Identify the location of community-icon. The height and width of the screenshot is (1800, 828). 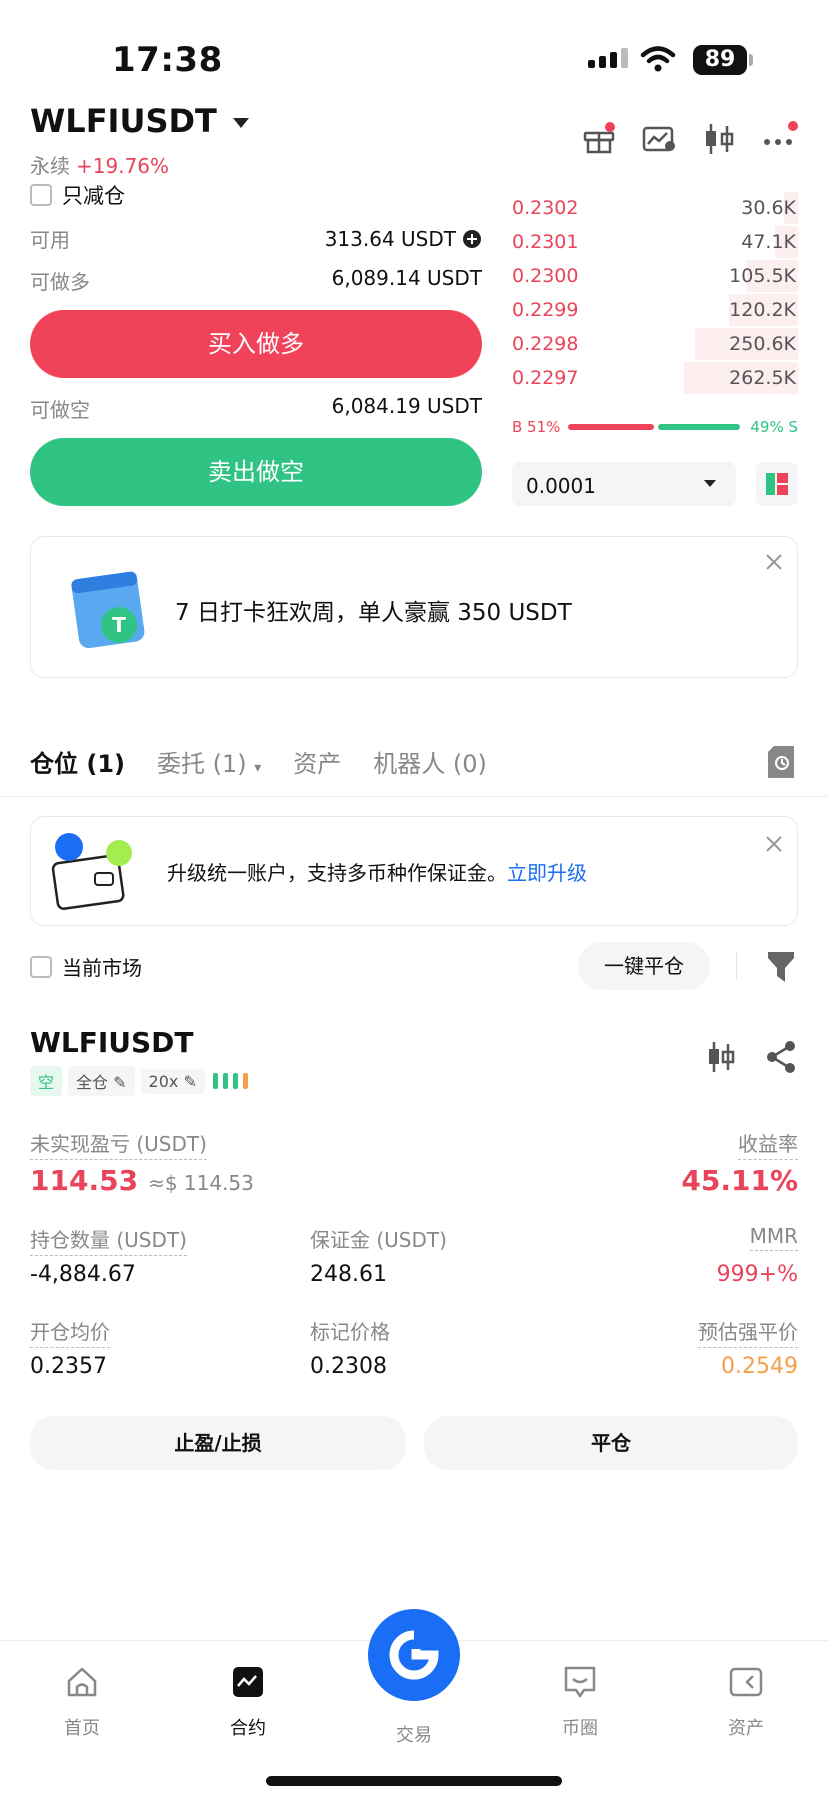
(580, 1682).